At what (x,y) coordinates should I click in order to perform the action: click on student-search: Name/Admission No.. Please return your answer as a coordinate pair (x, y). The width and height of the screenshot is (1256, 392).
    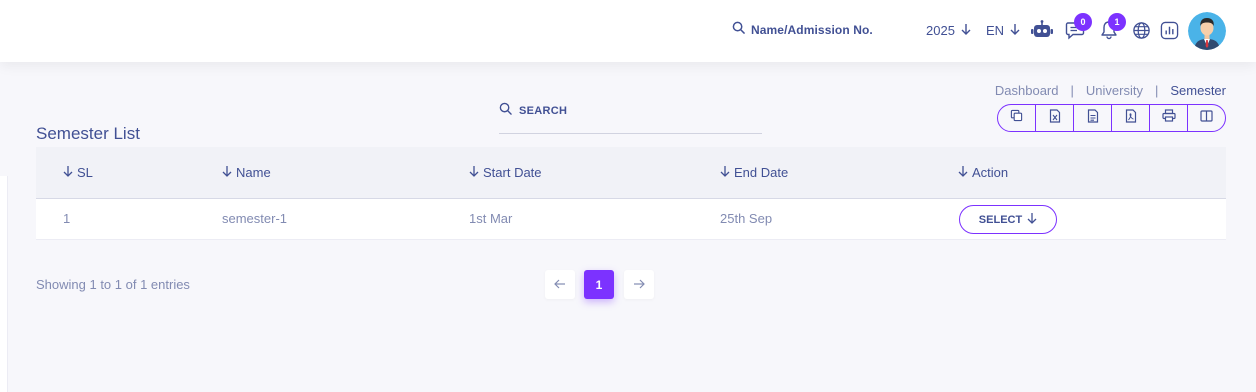
    Looking at the image, I should click on (802, 30).